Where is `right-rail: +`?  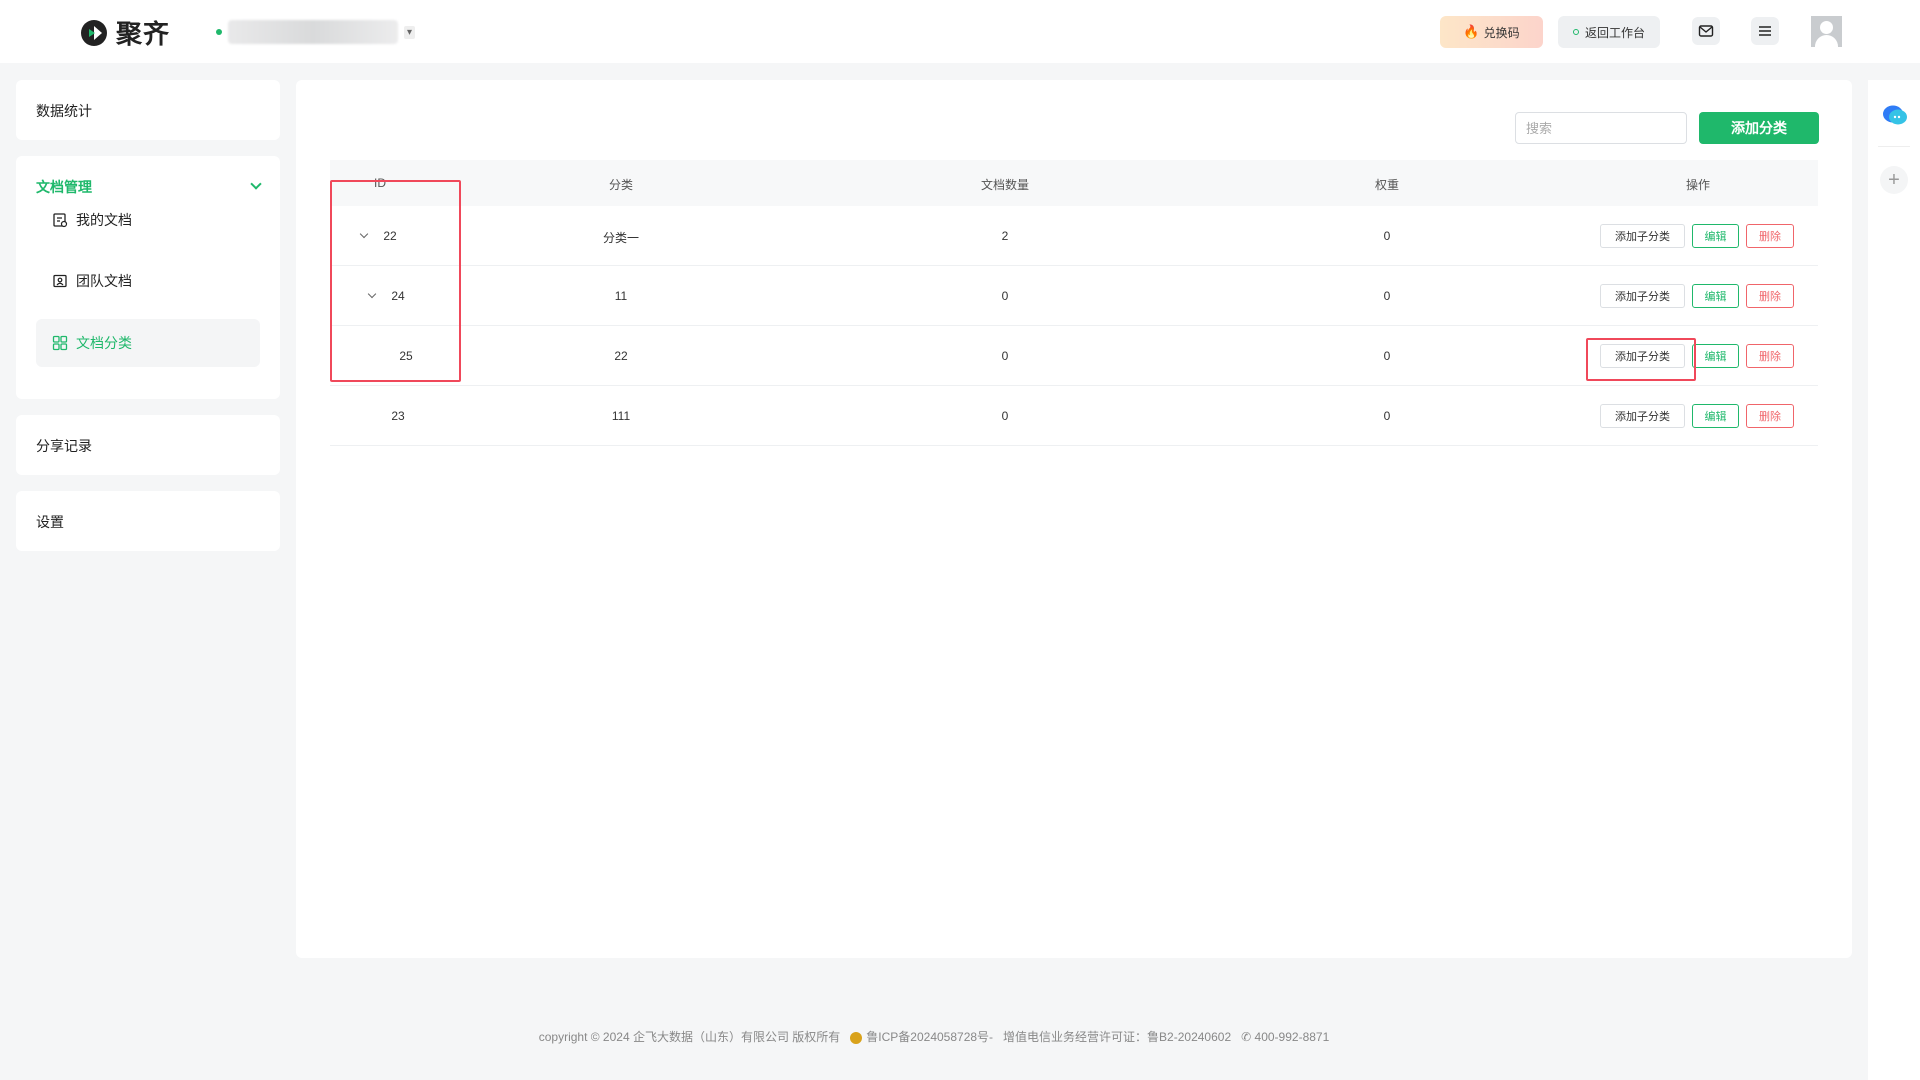 right-rail: + is located at coordinates (1894, 580).